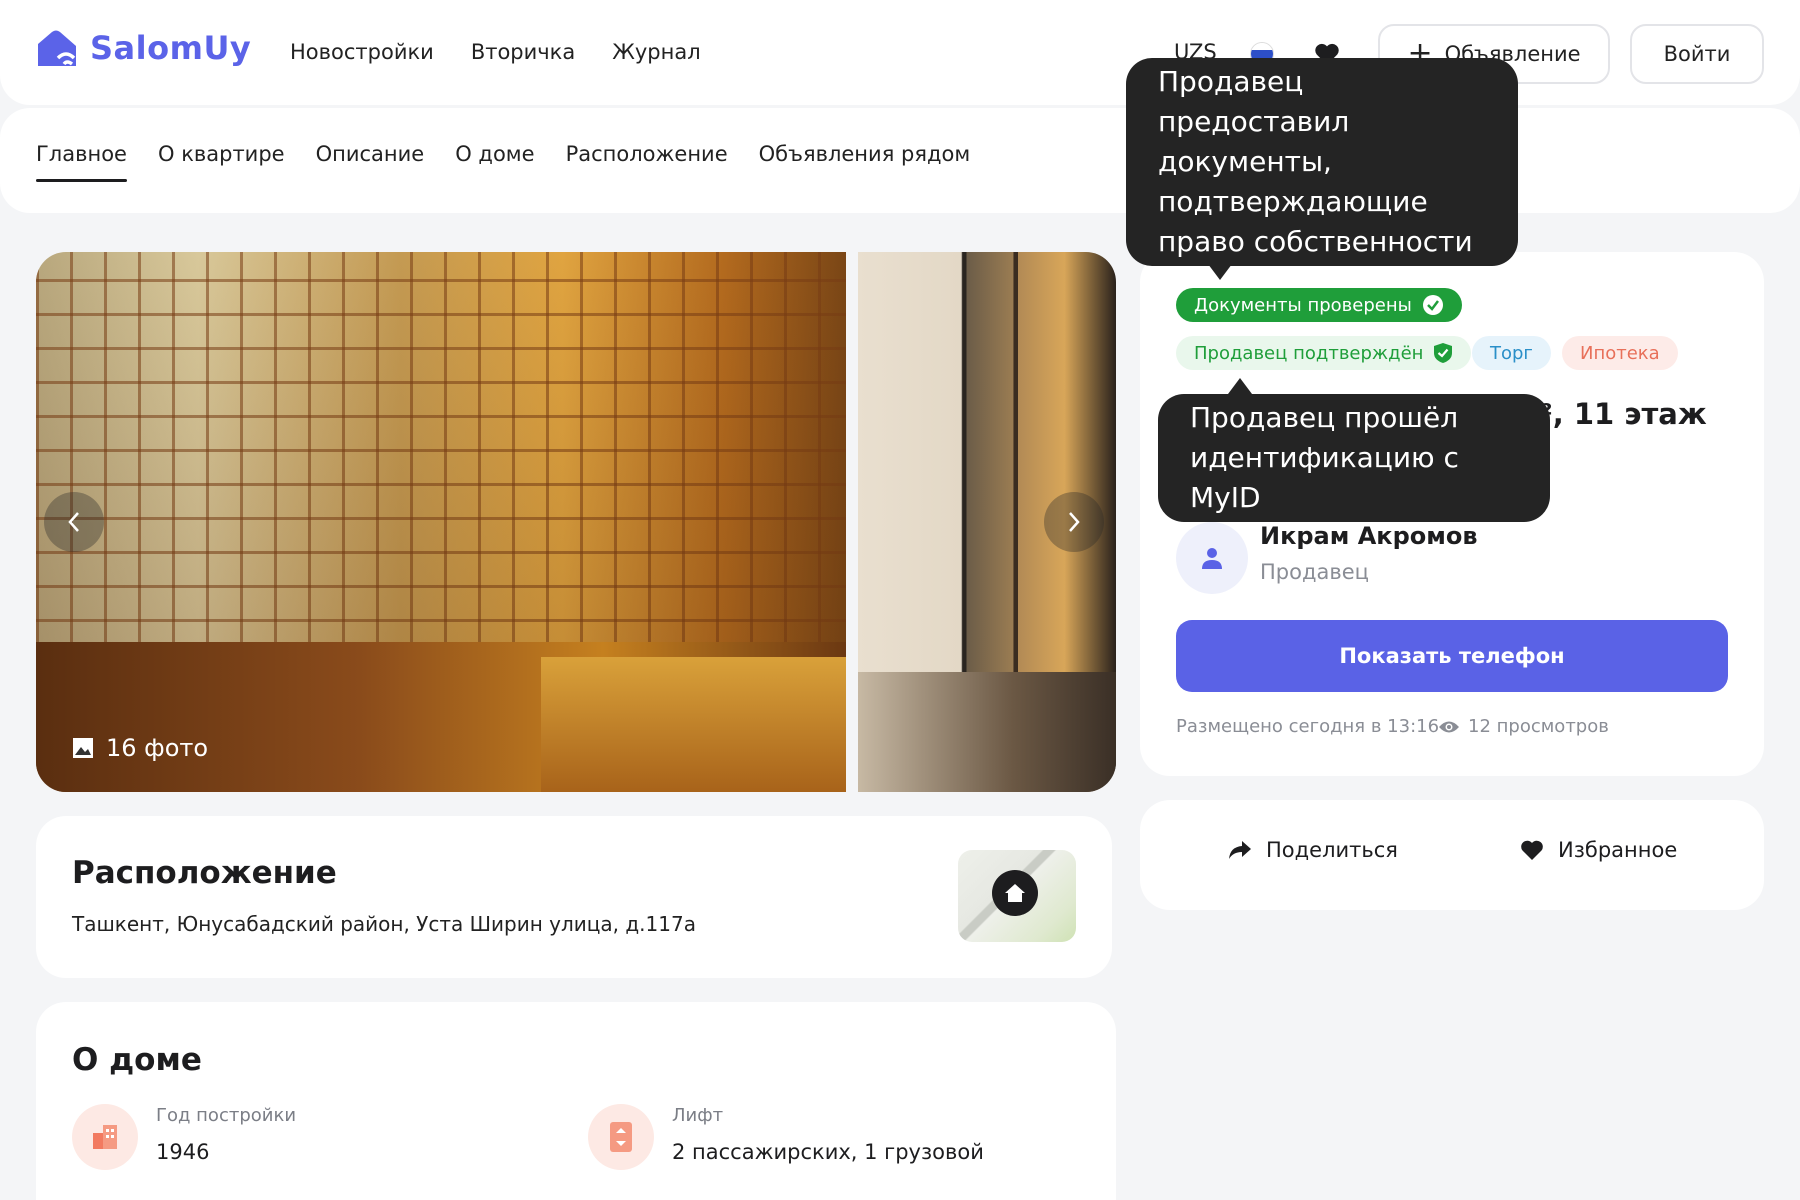 This screenshot has width=1800, height=1200. Describe the element at coordinates (1220, 272) in the screenshot. I see `documents-tooltip-arrow` at that location.